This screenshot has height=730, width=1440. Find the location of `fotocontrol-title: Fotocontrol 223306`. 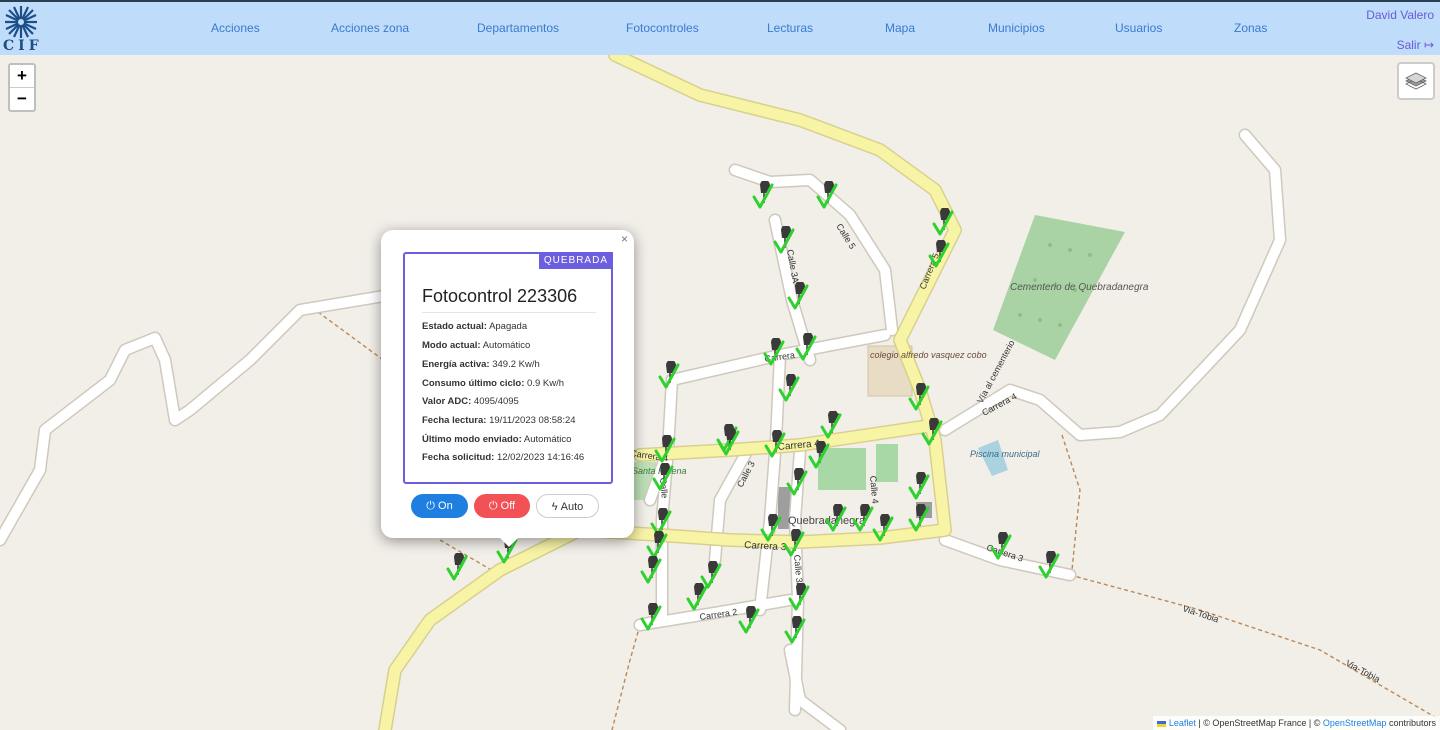

fotocontrol-title: Fotocontrol 223306 is located at coordinates (500, 296).